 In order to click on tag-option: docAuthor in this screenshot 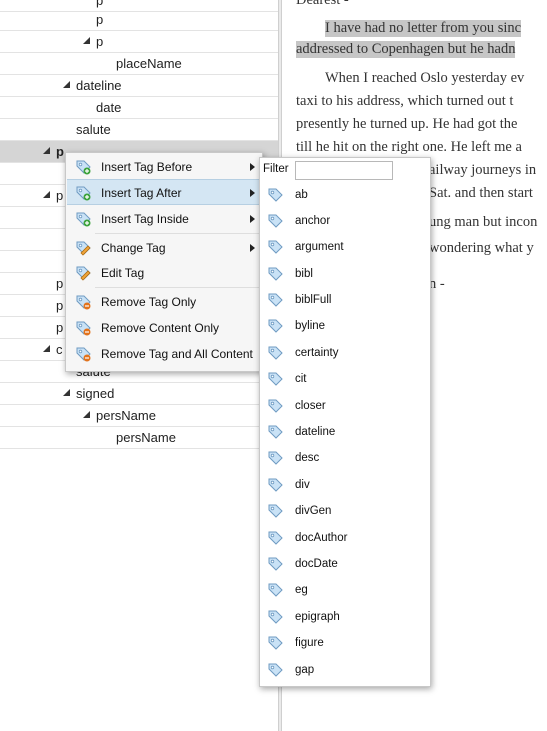, I will do `click(345, 538)`.